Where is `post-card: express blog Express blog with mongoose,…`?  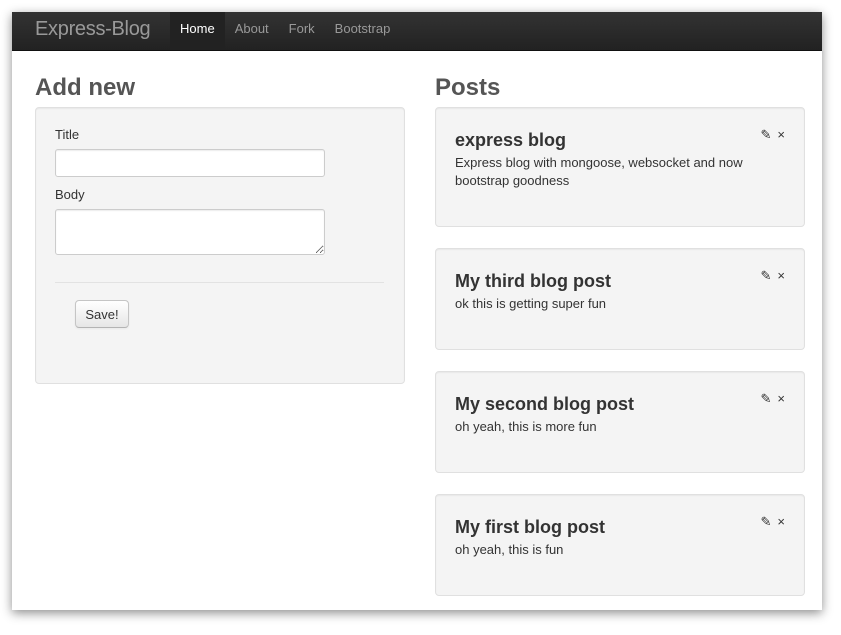 post-card: express blog Express blog with mongoose,… is located at coordinates (620, 167).